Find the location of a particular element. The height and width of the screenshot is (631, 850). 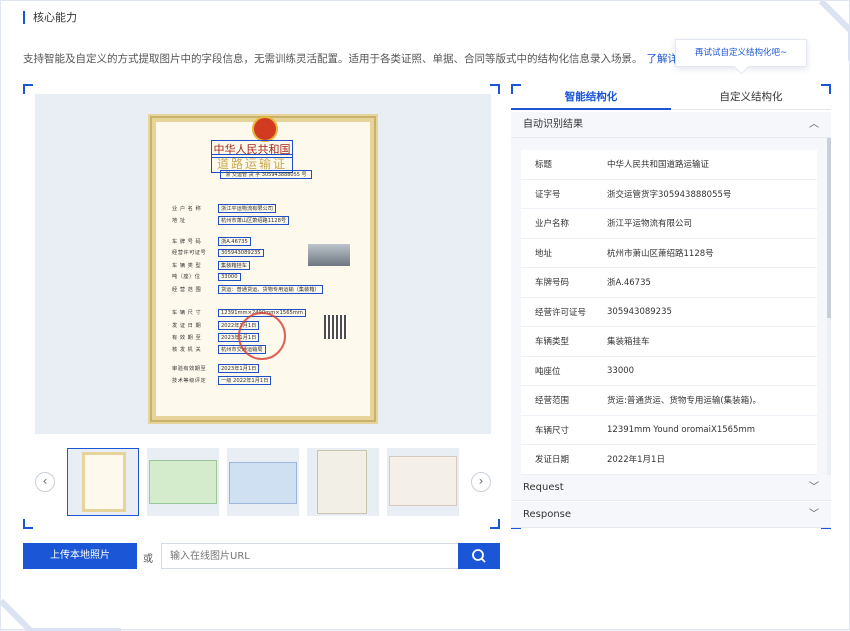

doc-cert-number: 浙 交运管 货 字 305943888055 号 is located at coordinates (266, 174).